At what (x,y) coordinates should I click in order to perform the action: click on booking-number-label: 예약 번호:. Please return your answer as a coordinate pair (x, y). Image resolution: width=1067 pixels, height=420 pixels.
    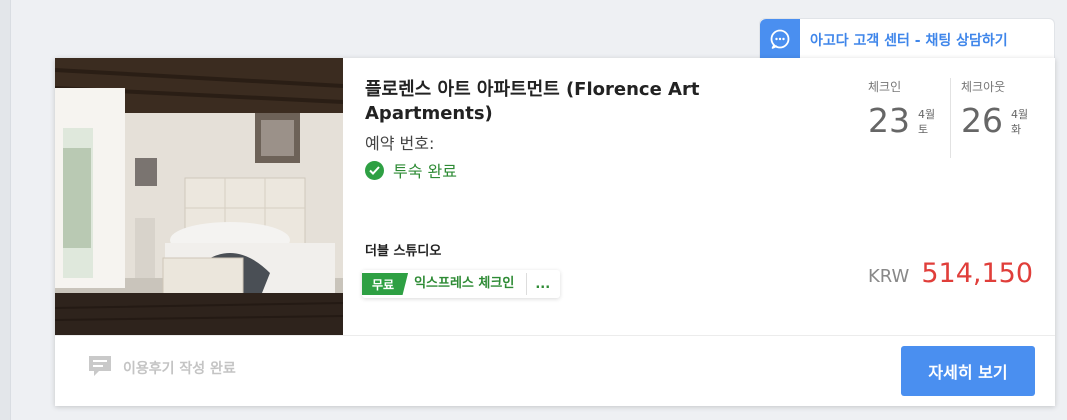
    Looking at the image, I should click on (400, 143).